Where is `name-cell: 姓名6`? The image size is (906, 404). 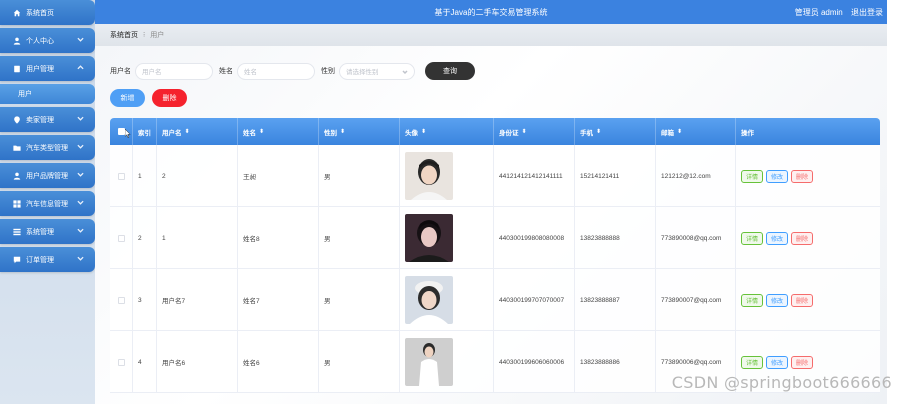
name-cell: 姓名6 is located at coordinates (278, 362).